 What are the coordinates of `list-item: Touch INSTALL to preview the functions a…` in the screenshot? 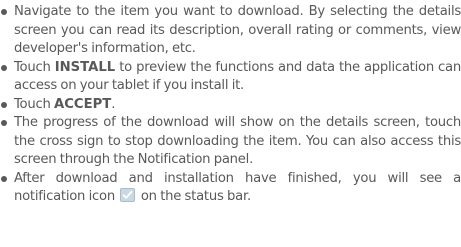 It's located at (230, 77).